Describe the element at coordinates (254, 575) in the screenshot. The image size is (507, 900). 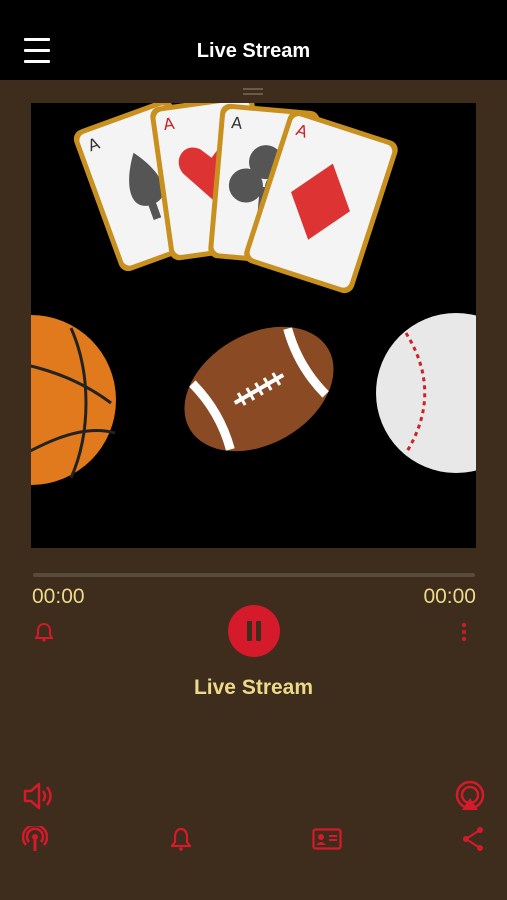
I see `playback-progress-bar` at that location.